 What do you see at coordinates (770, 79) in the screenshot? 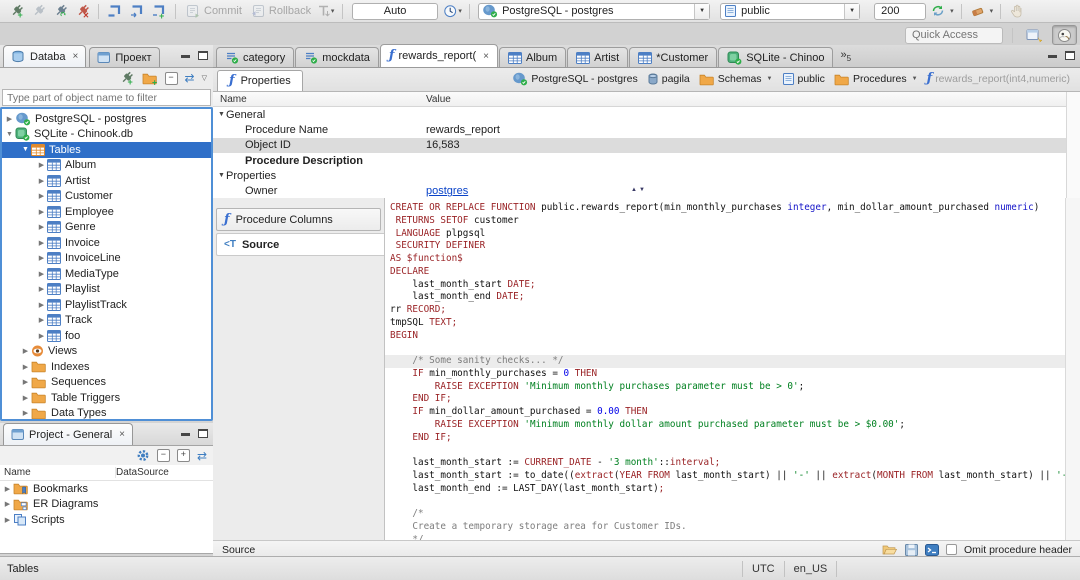
I see `chevron-down-icon: ▼` at bounding box center [770, 79].